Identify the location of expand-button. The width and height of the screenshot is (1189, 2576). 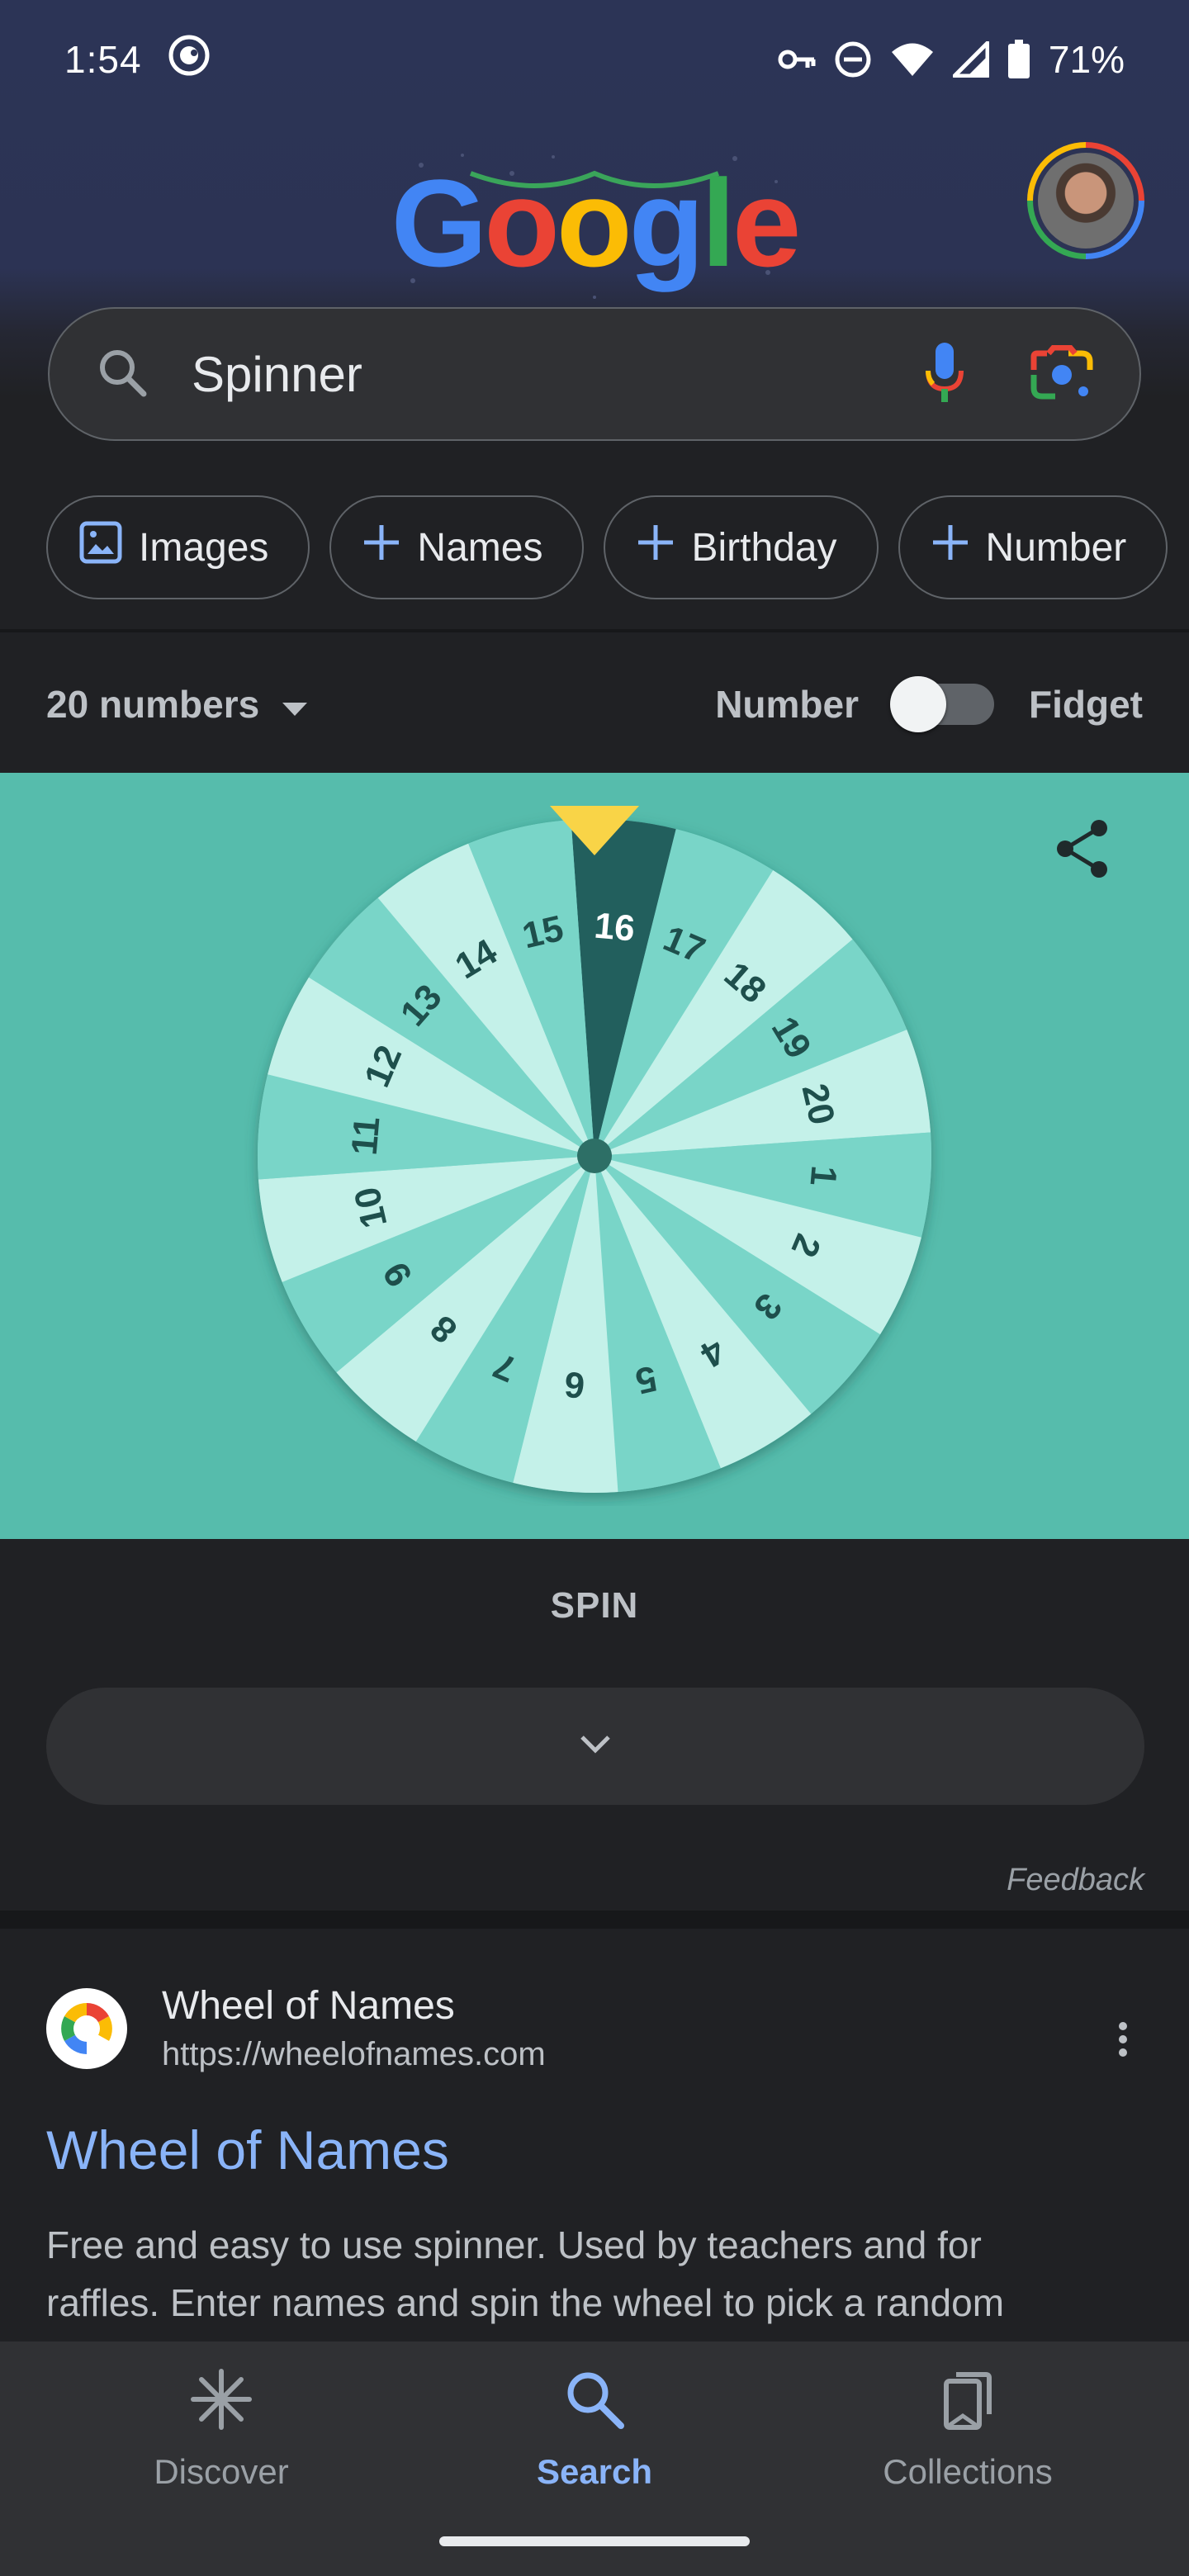
(595, 1746).